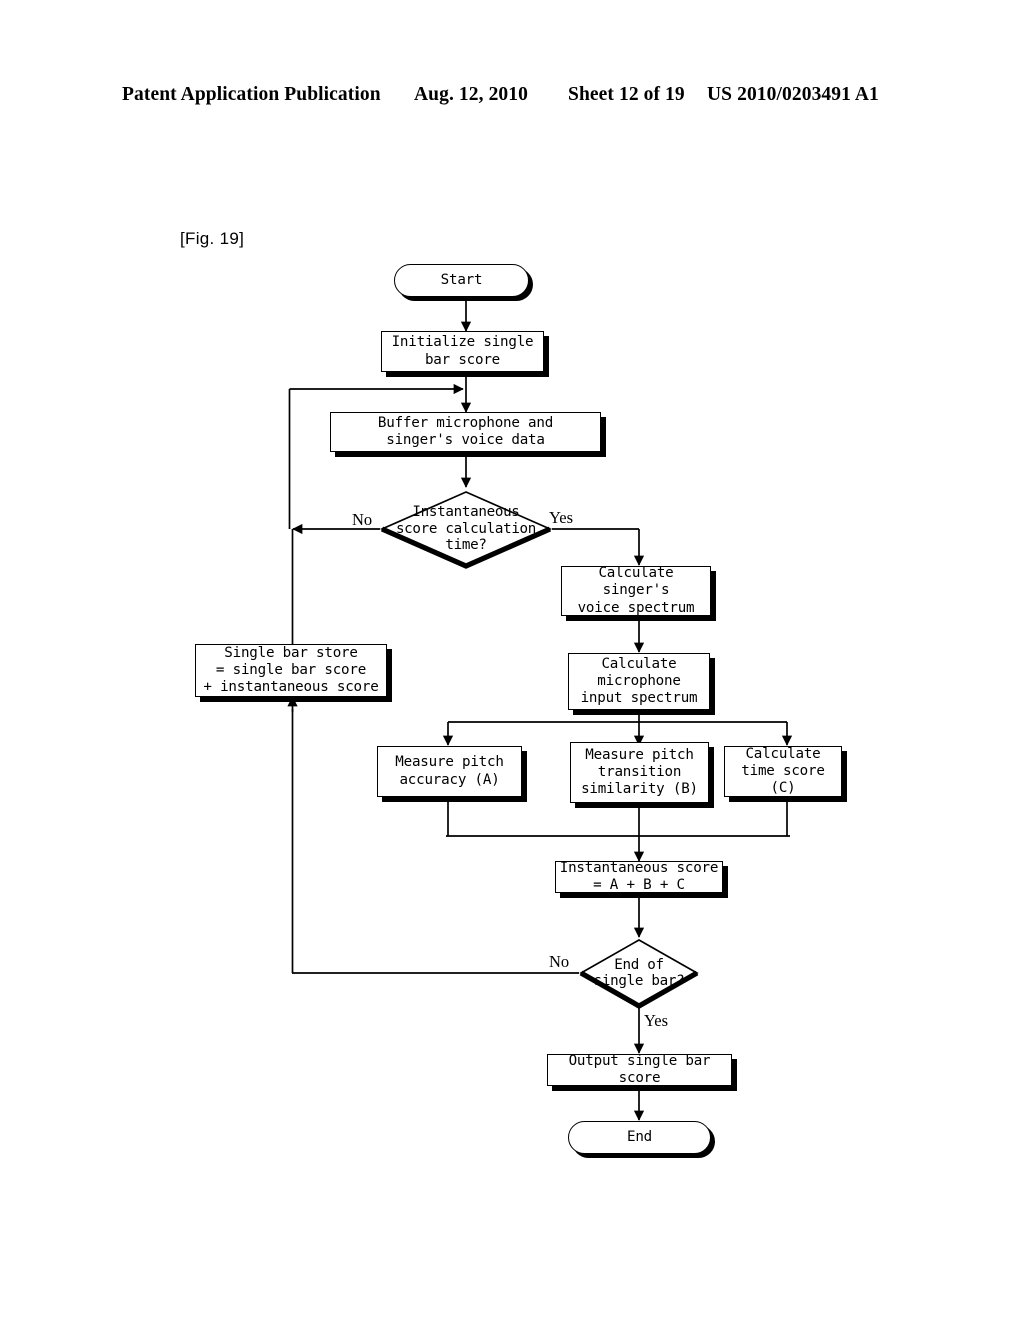 Image resolution: width=1024 pixels, height=1320 pixels. What do you see at coordinates (461, 280) in the screenshot?
I see `node-start: Start` at bounding box center [461, 280].